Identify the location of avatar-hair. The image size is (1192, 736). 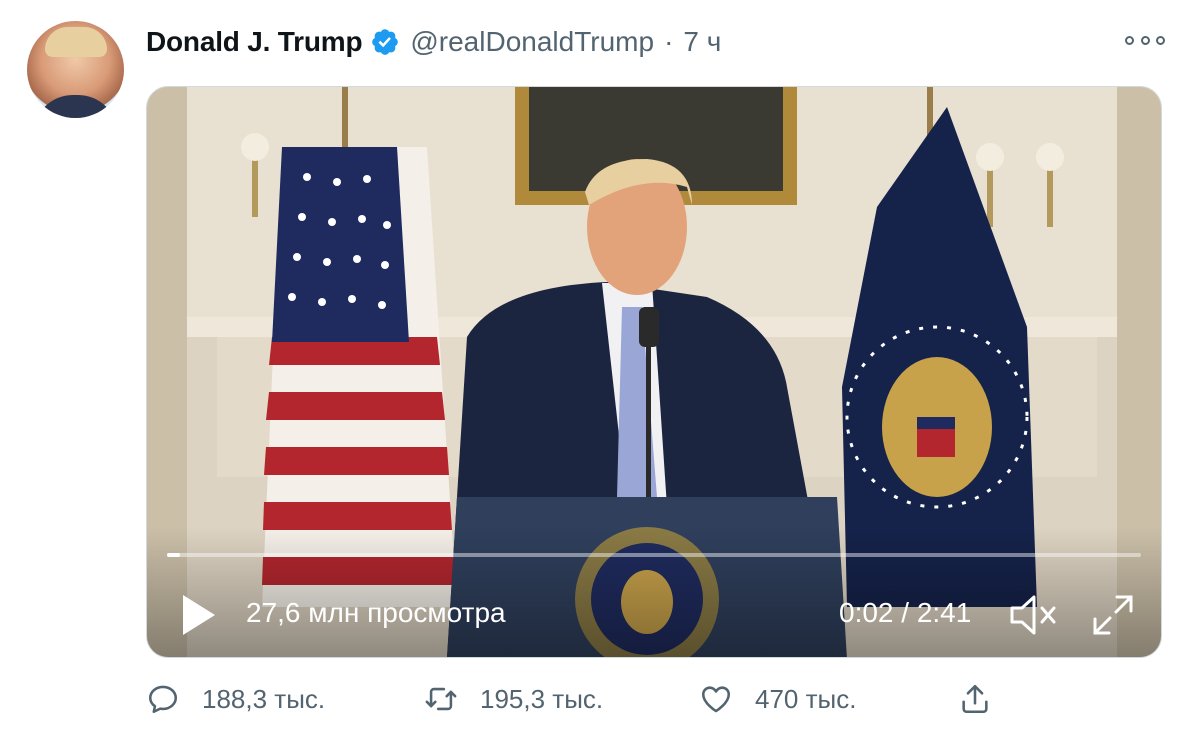
(76, 42).